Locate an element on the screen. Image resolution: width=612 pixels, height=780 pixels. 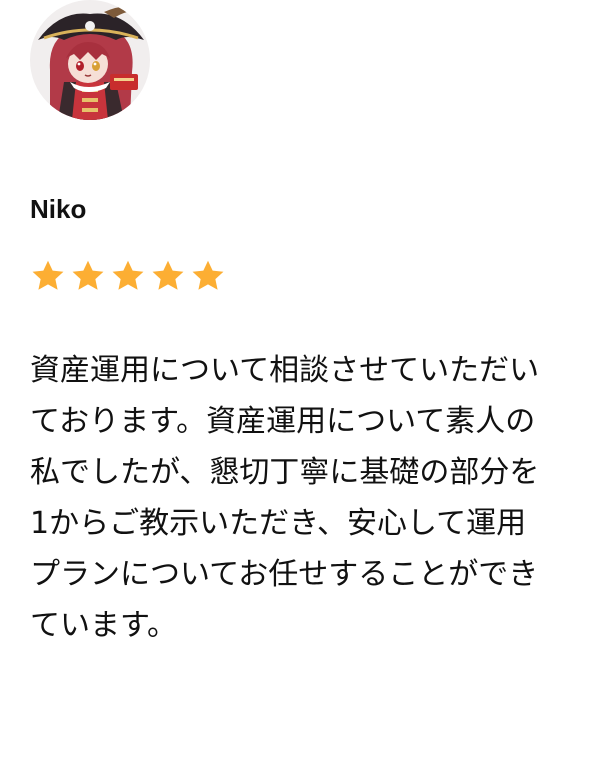
star-rating is located at coordinates (128, 276).